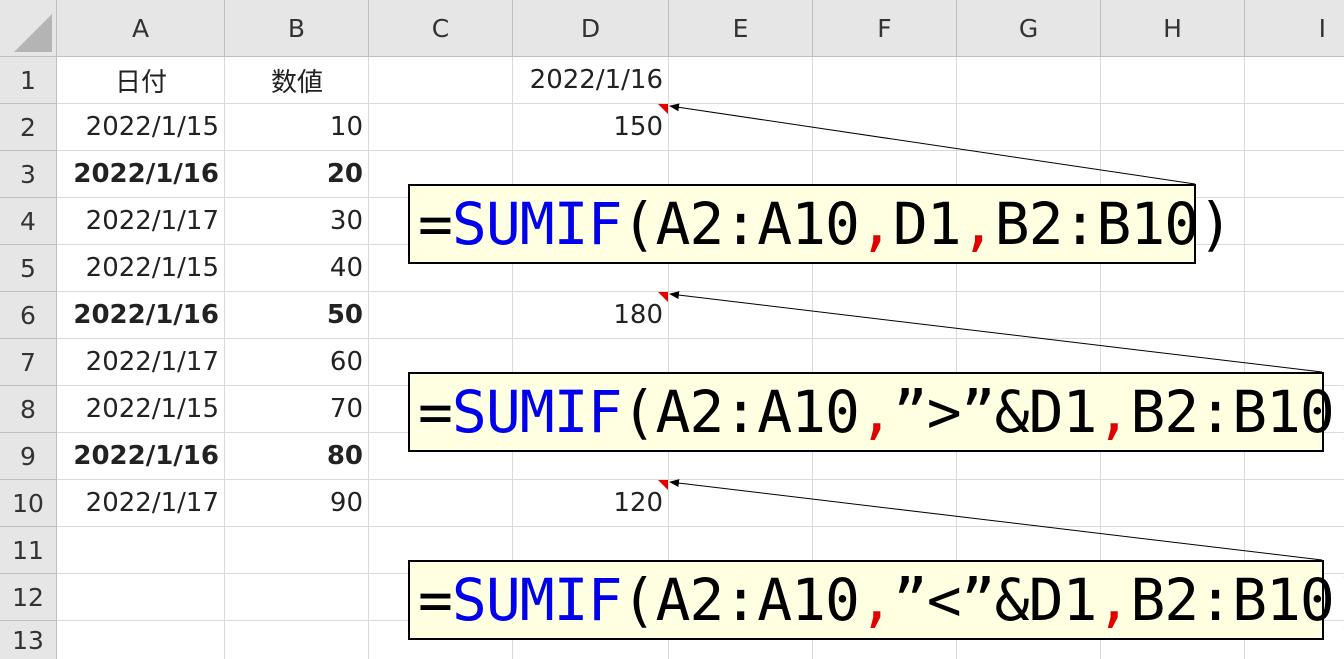 The image size is (1344, 659). Describe the element at coordinates (885, 28) in the screenshot. I see `column-header-f: F` at that location.